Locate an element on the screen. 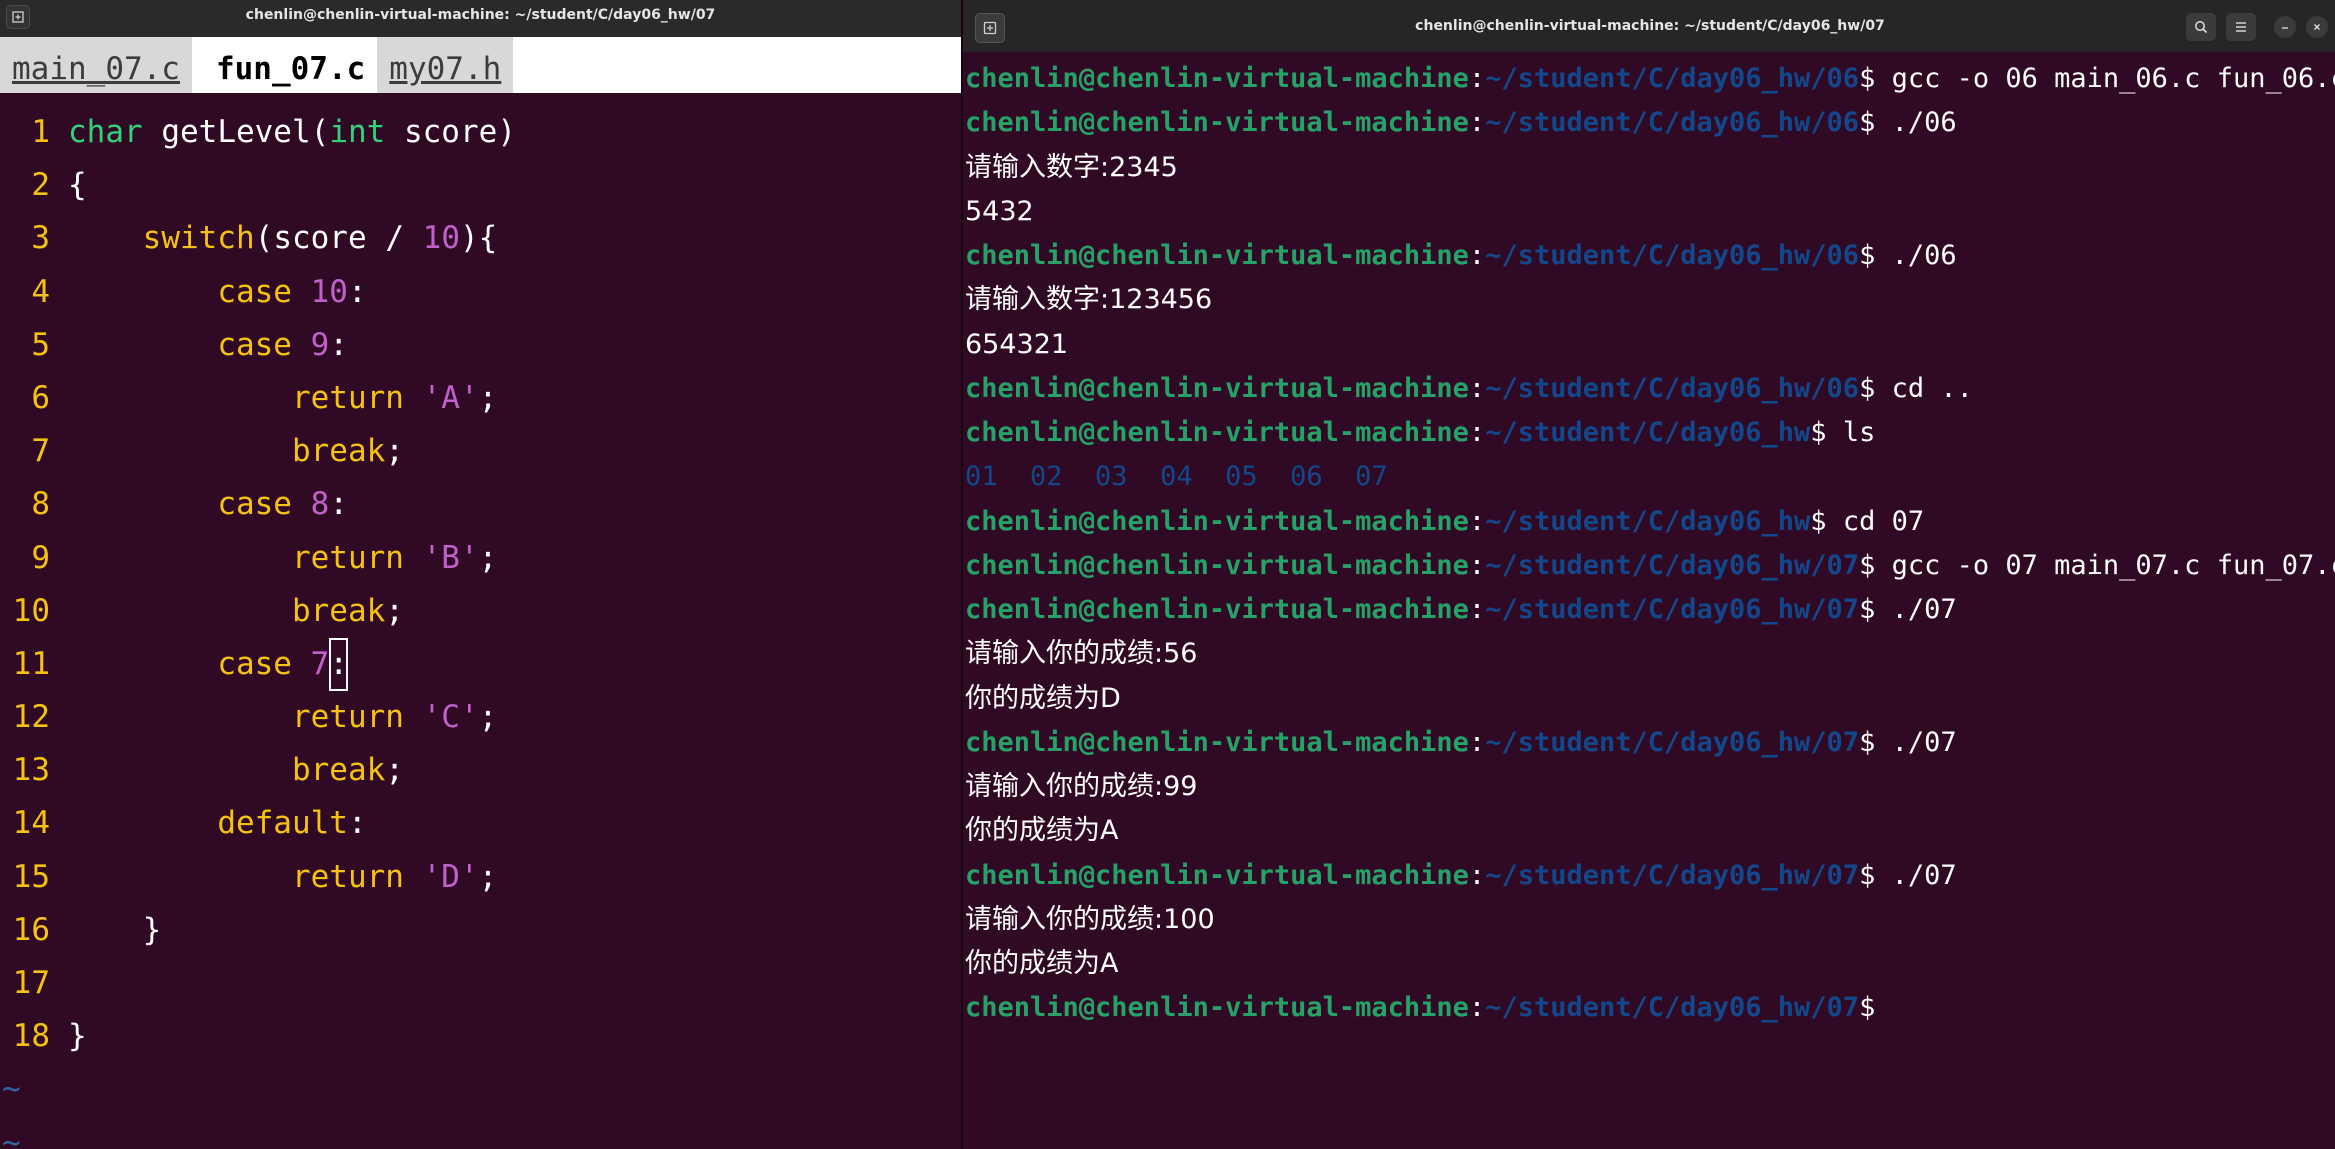  code-line: 4 case 10: is located at coordinates (480, 292).